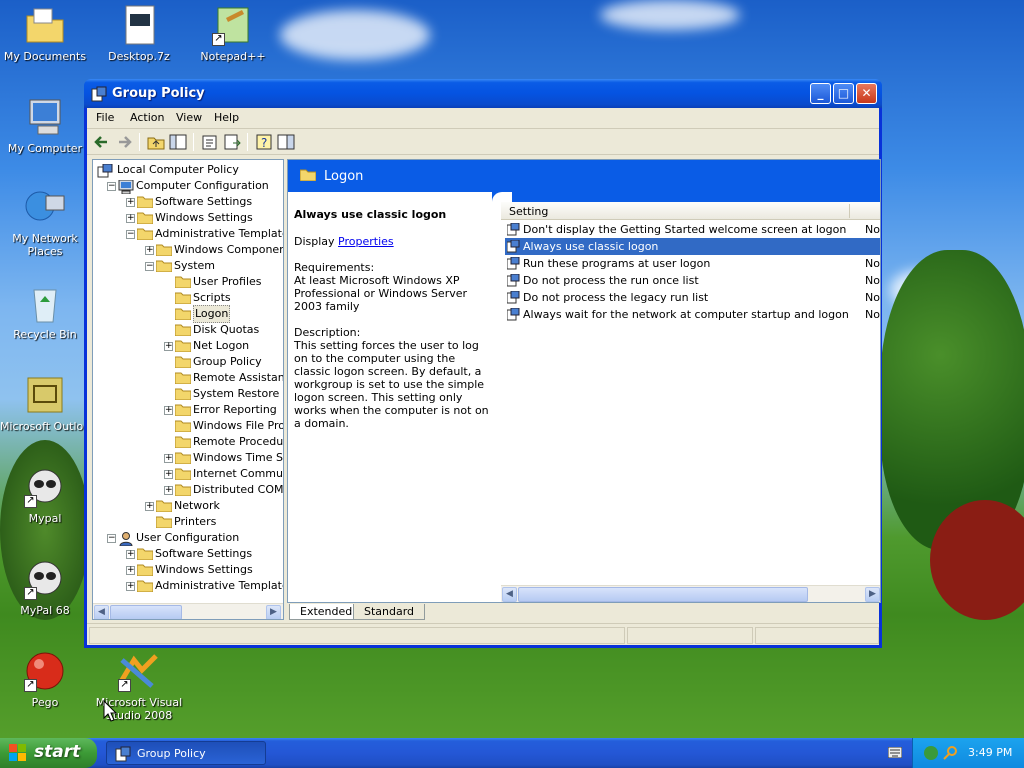 This screenshot has width=1024, height=768. I want to click on keyboard-icon, so click(895, 752).